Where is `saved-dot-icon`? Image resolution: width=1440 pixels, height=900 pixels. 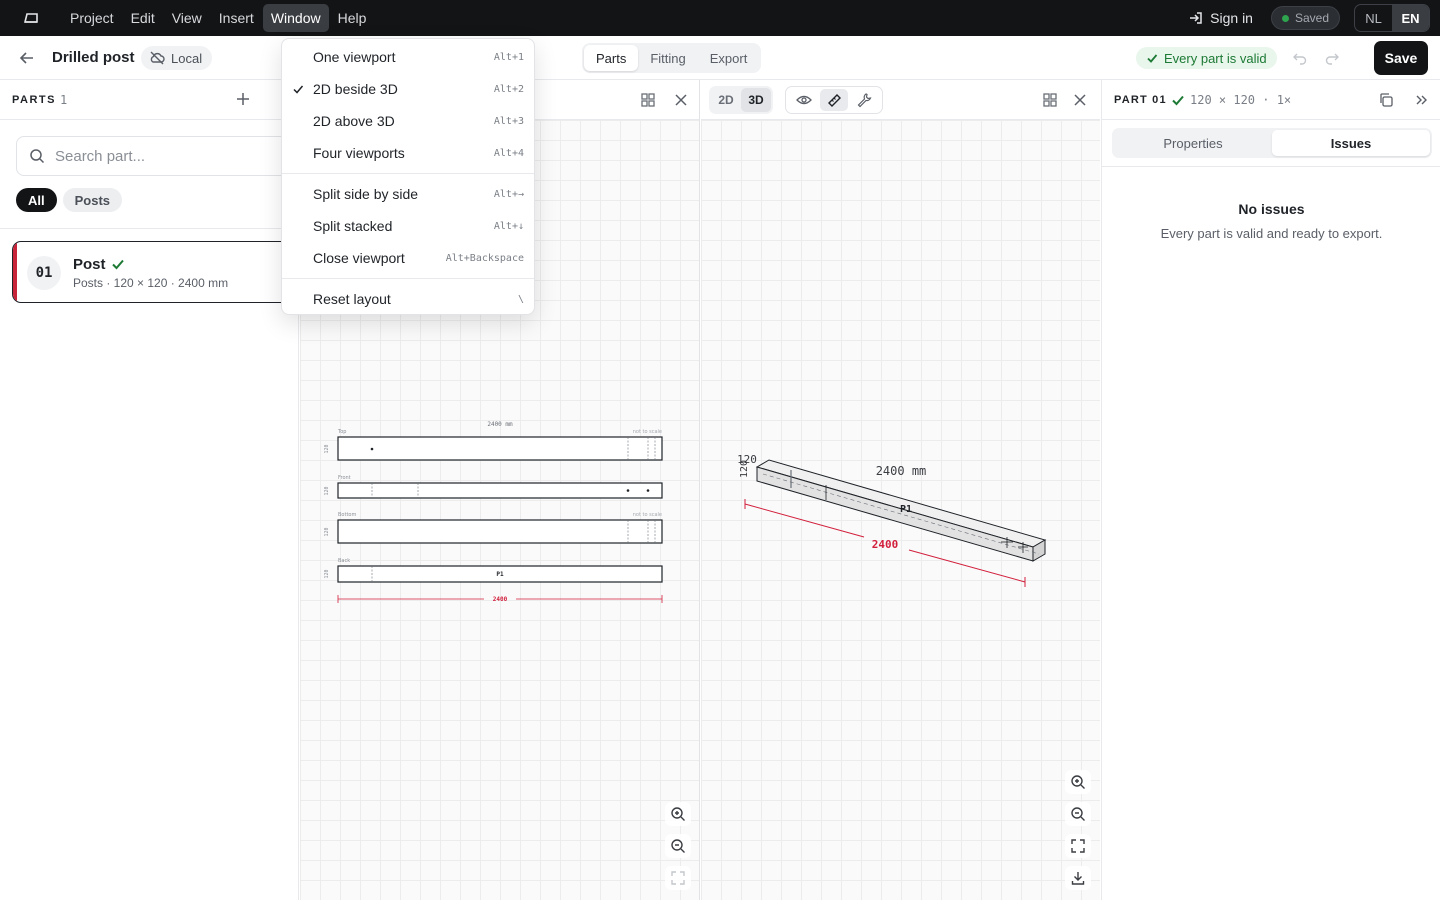
saved-dot-icon is located at coordinates (1285, 18).